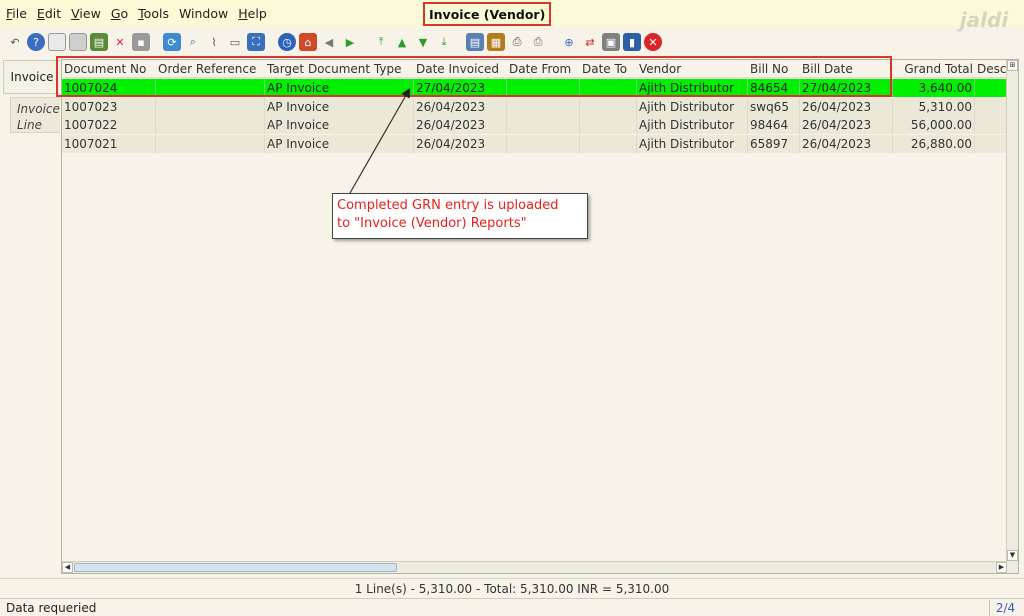  I want to click on last-record-icon: ⤓, so click(444, 42).